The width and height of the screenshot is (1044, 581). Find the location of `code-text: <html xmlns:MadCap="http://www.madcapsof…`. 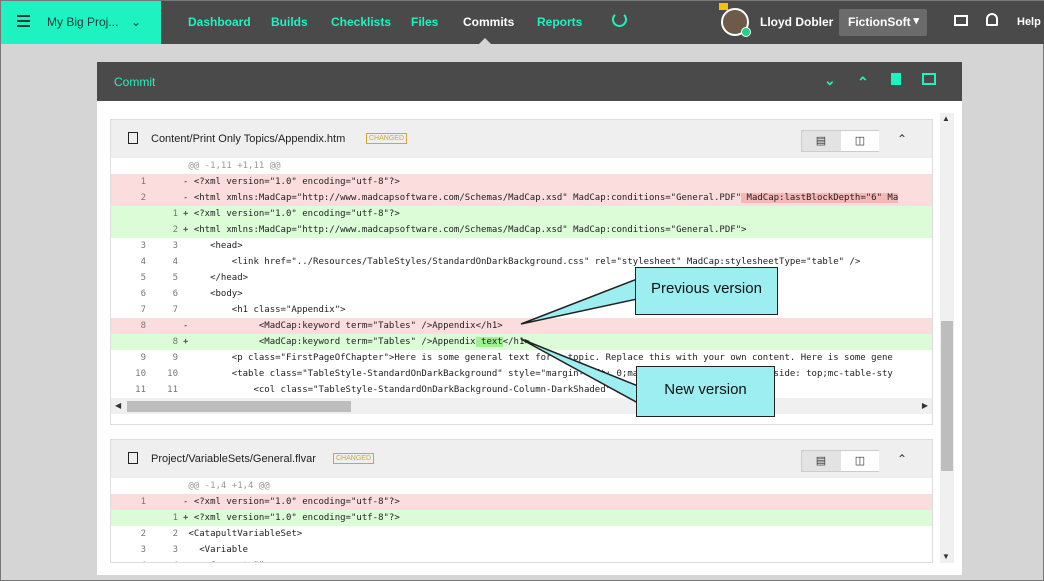

code-text: <html xmlns:MadCap="http://www.madcapsof… is located at coordinates (470, 230).